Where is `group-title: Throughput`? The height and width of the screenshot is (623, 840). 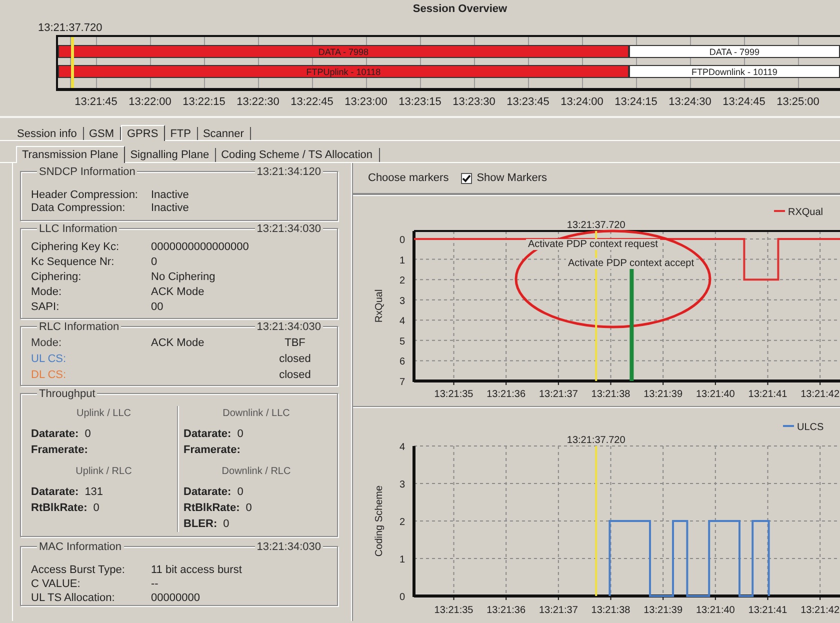
group-title: Throughput is located at coordinates (67, 394).